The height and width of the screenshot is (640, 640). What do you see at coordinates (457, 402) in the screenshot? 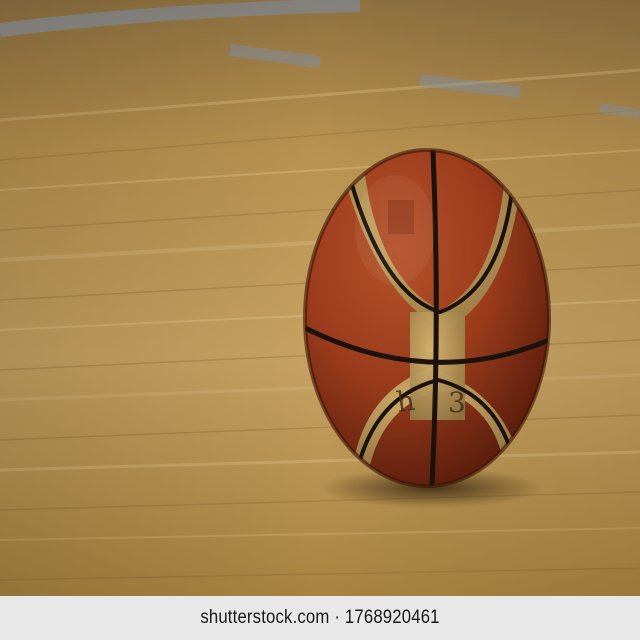
I see `svg-text: 3` at bounding box center [457, 402].